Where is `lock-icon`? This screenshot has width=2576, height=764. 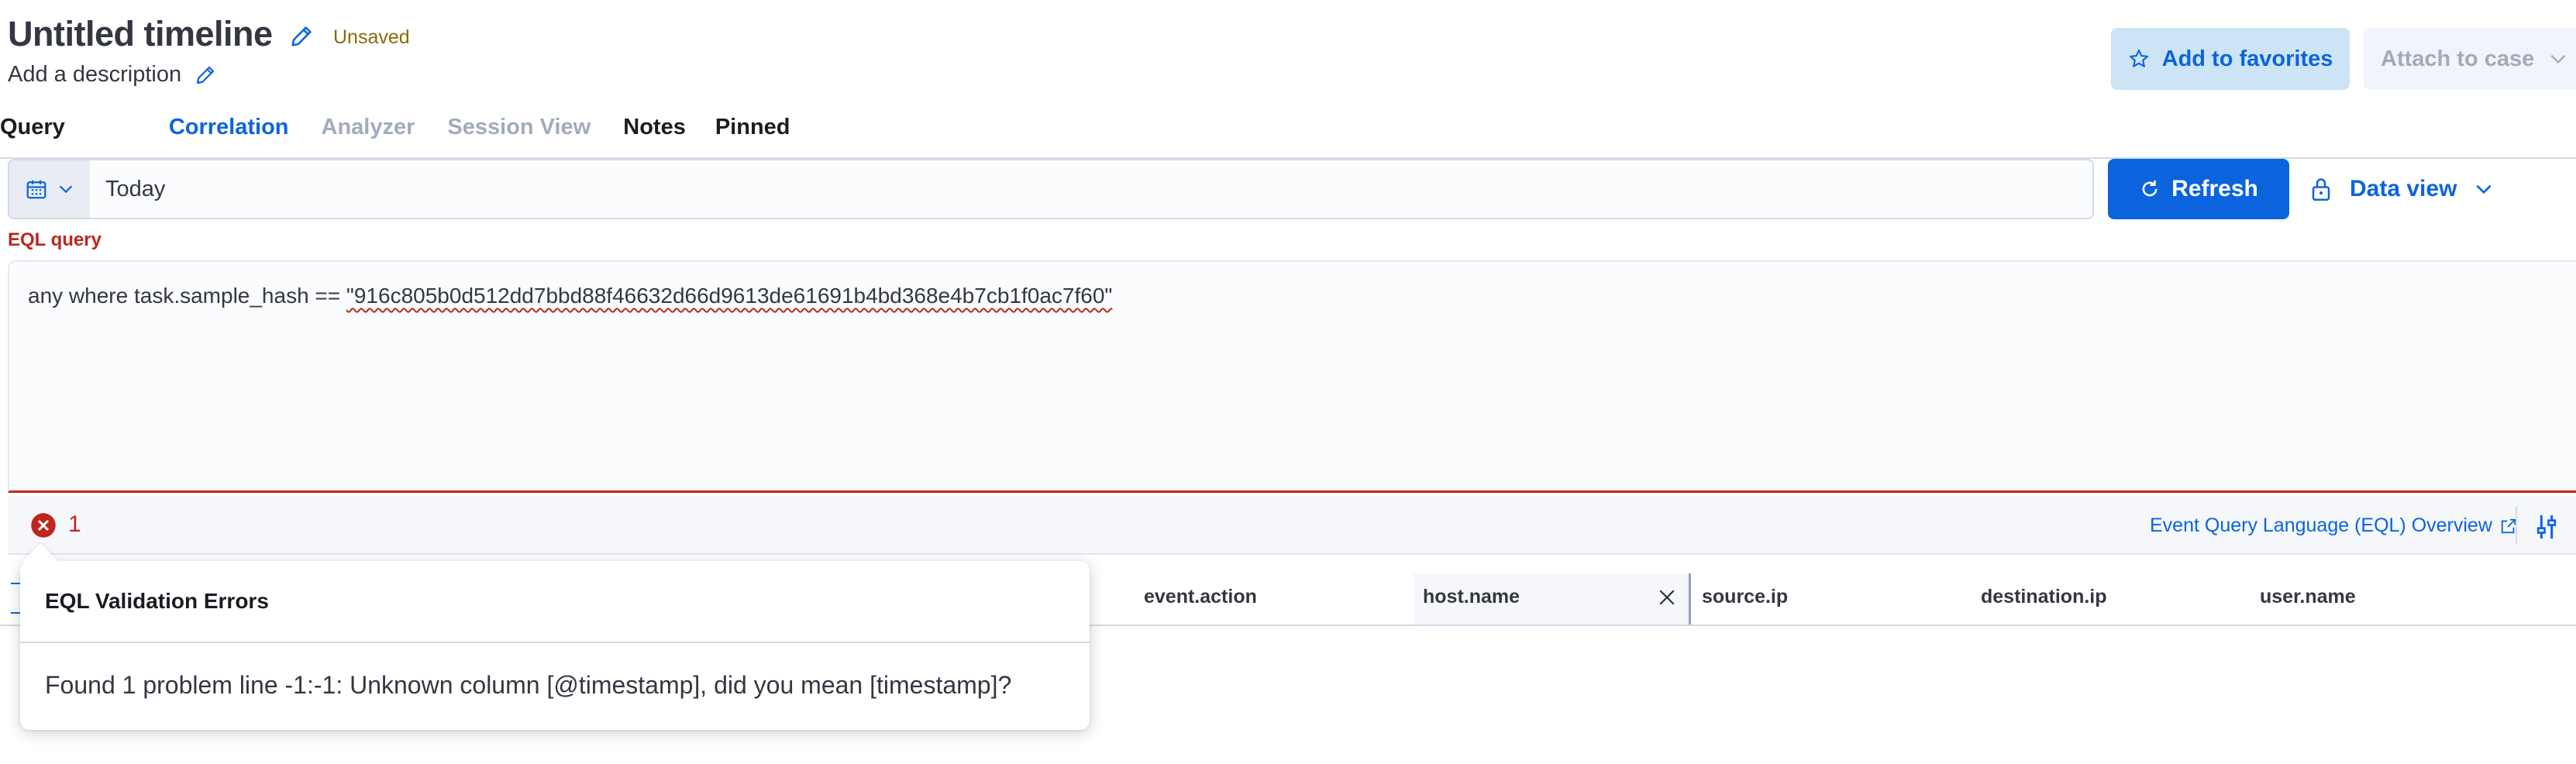
lock-icon is located at coordinates (2321, 189).